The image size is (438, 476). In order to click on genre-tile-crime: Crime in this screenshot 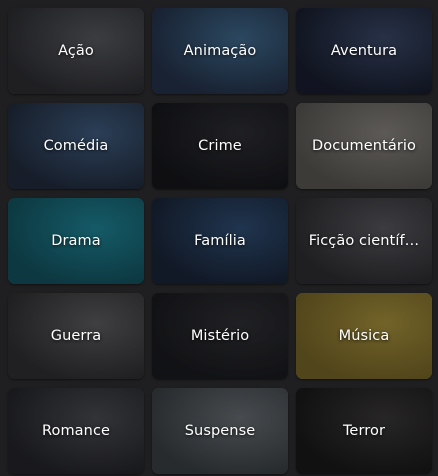, I will do `click(220, 146)`.